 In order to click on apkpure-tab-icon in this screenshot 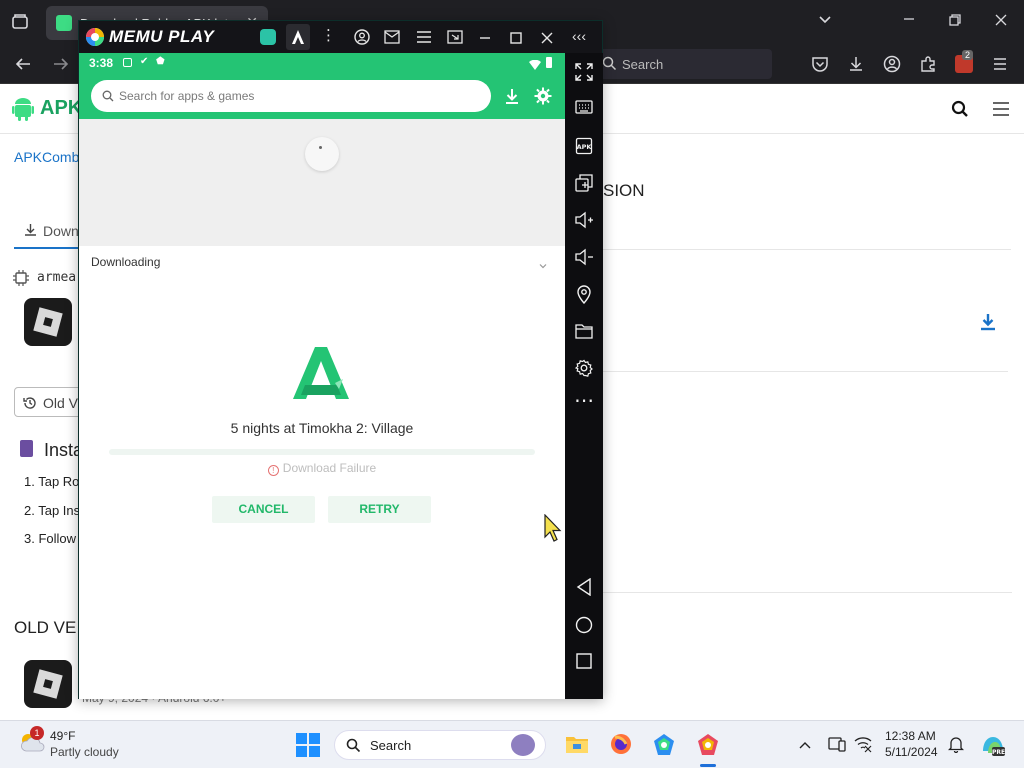, I will do `click(298, 37)`.